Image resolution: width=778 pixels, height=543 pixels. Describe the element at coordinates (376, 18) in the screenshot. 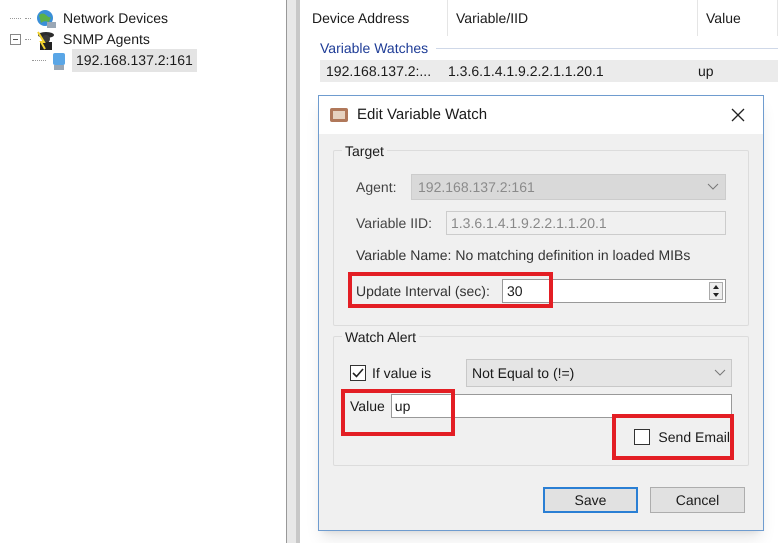

I see `column-header: Device Address` at that location.